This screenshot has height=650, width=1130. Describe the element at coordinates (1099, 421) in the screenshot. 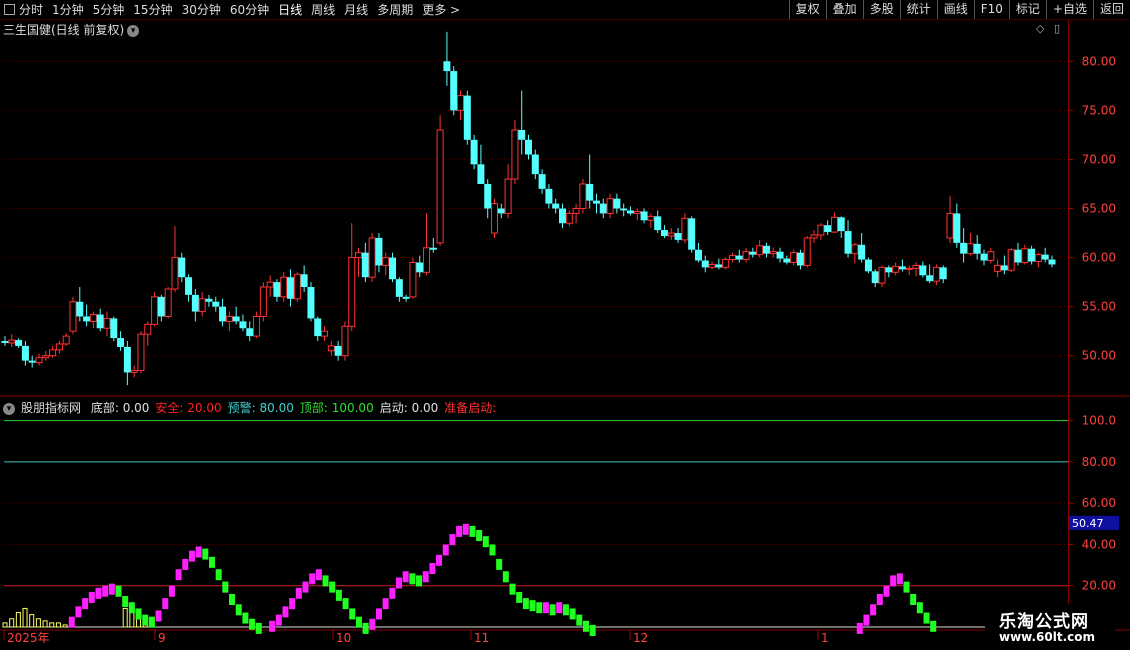

I see `ind-axis-label: 100.0` at that location.